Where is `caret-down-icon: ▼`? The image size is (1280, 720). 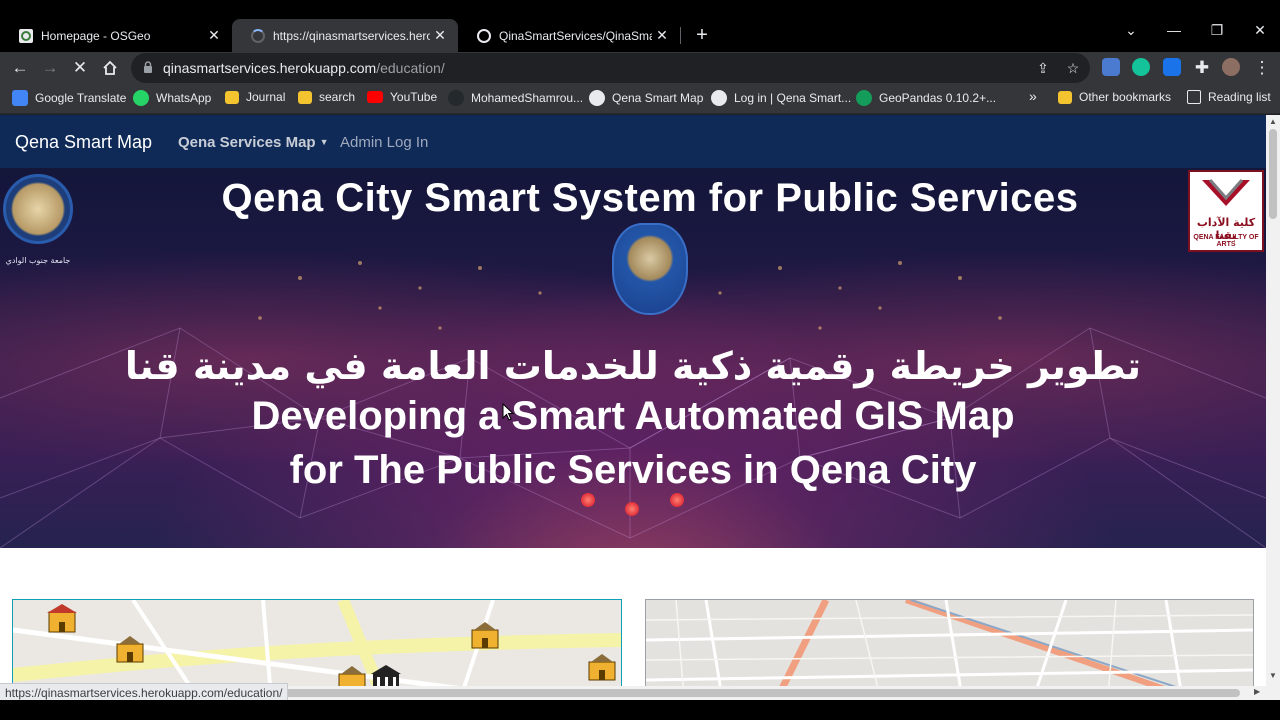
caret-down-icon: ▼ is located at coordinates (324, 142).